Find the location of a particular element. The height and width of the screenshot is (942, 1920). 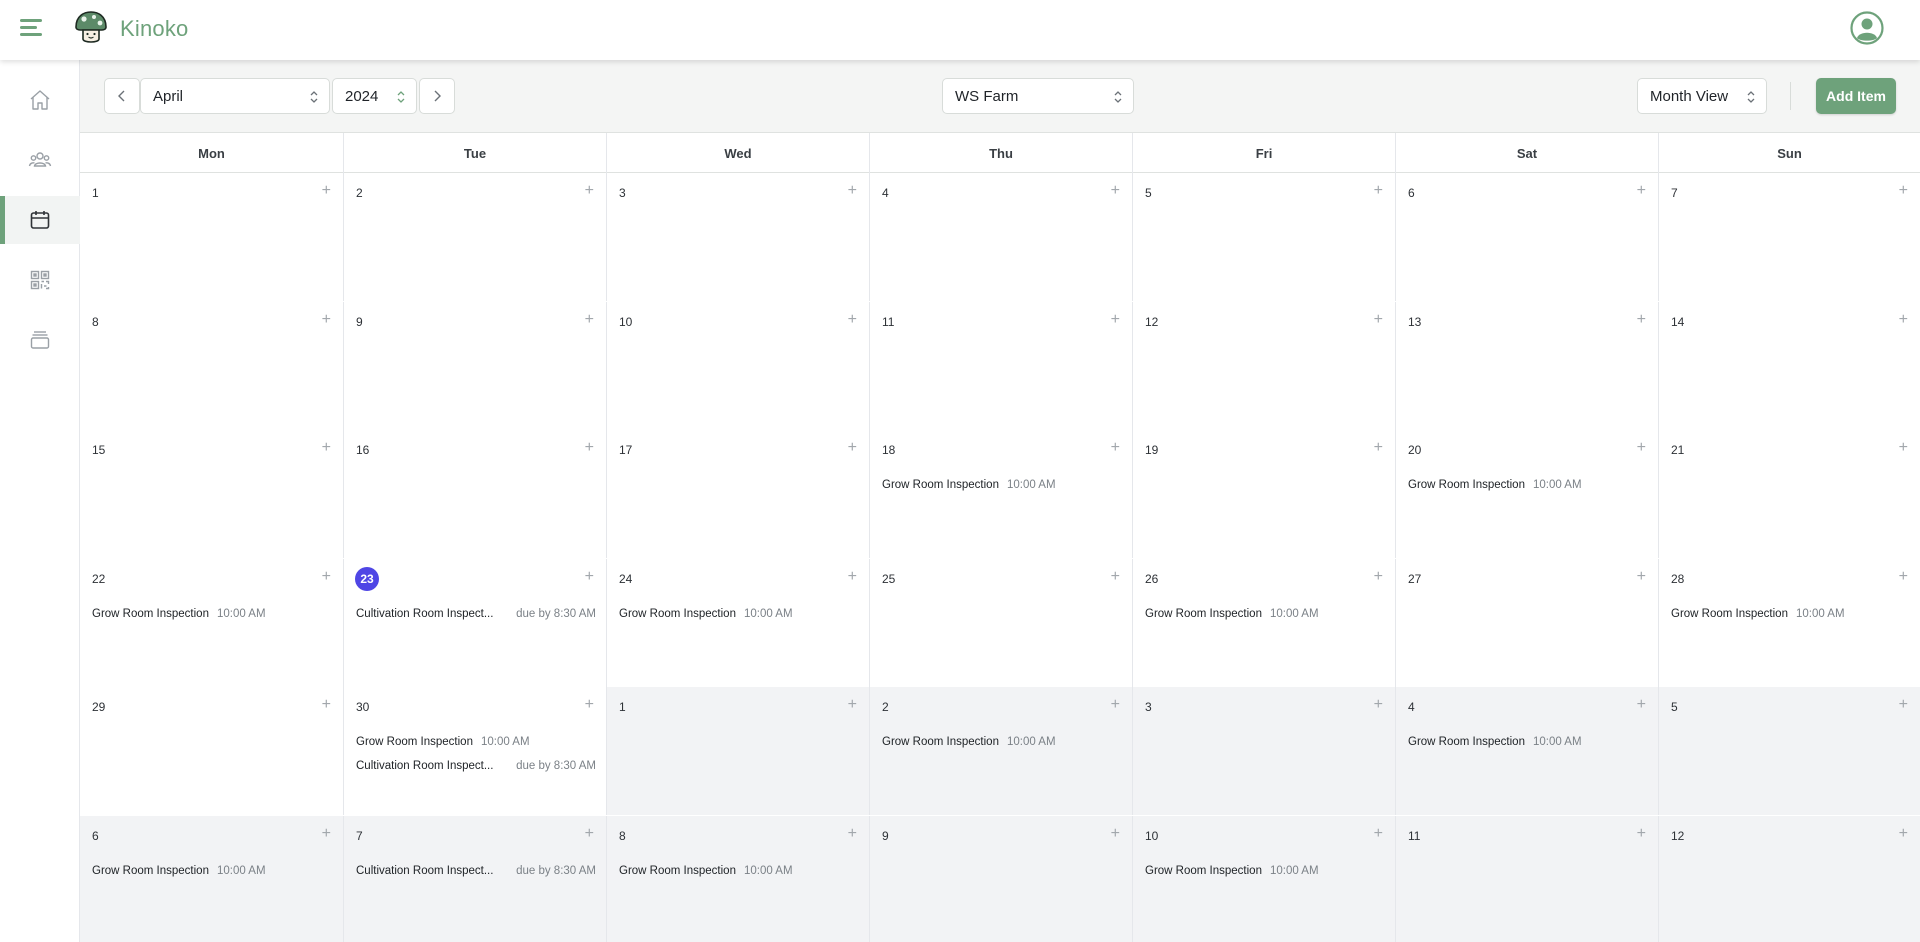

day-cell: 12 + is located at coordinates (1789, 878).